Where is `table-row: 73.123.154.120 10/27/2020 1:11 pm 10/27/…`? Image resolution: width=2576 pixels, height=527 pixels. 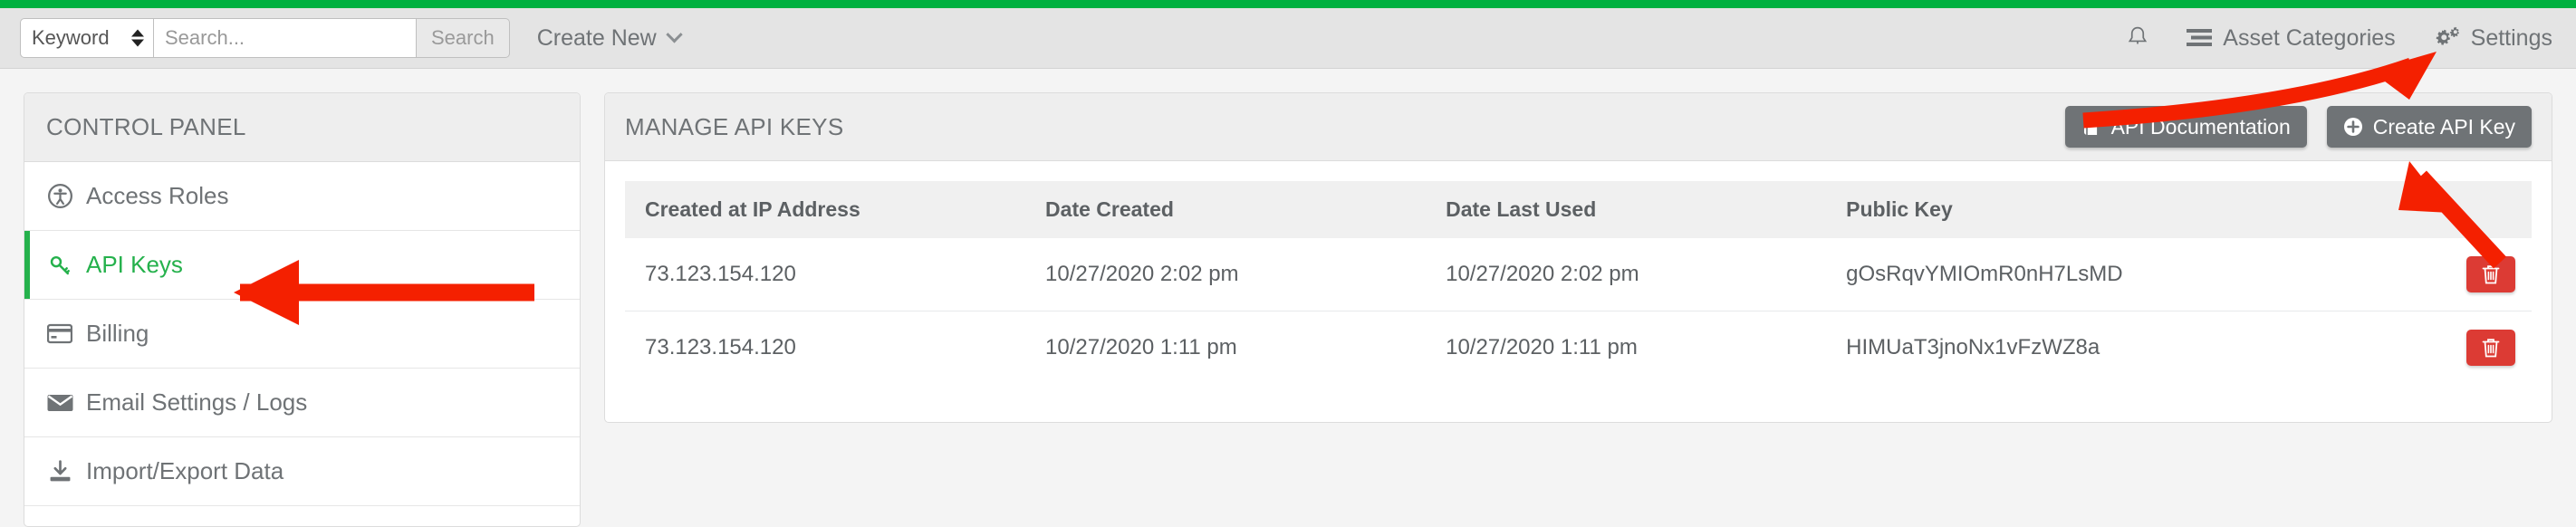 table-row: 73.123.154.120 10/27/2020 1:11 pm 10/27/… is located at coordinates (1578, 348).